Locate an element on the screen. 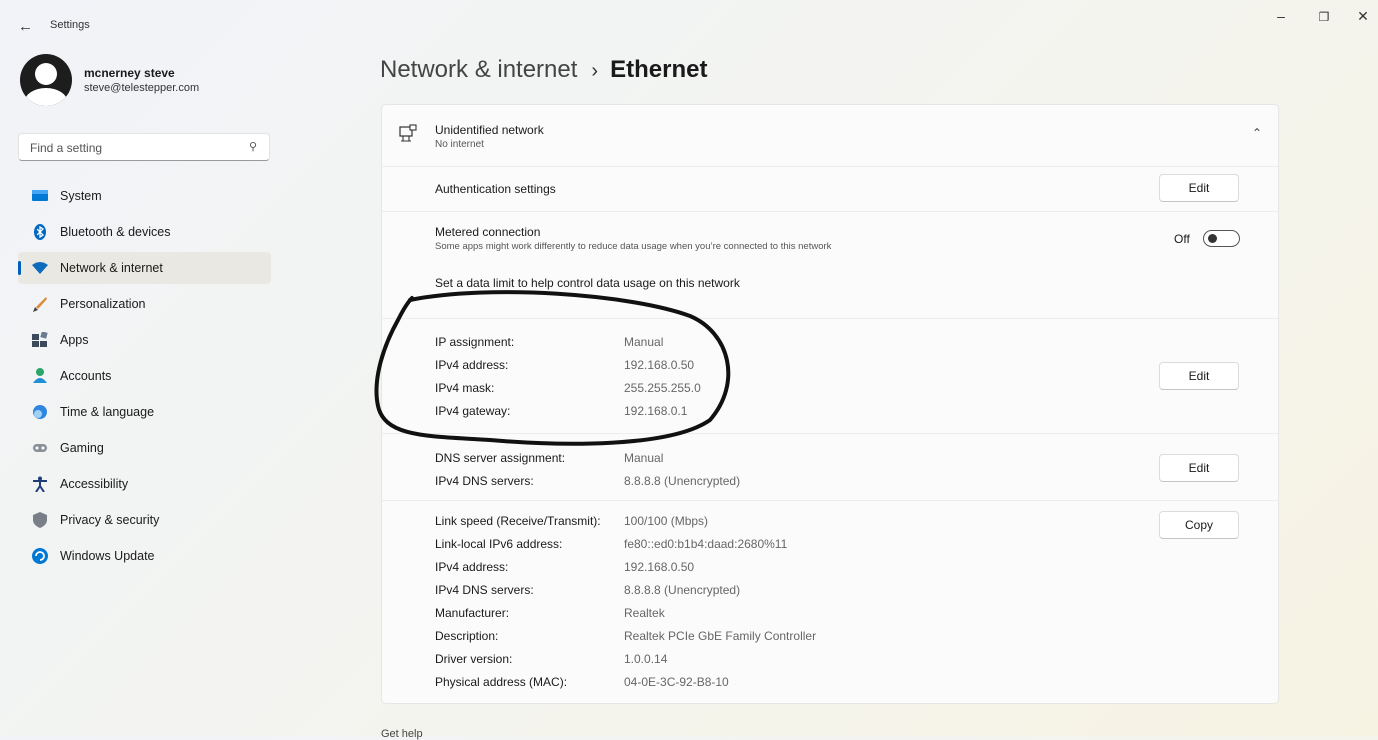 The image size is (1378, 740). network-name: Unidentified network is located at coordinates (489, 130).